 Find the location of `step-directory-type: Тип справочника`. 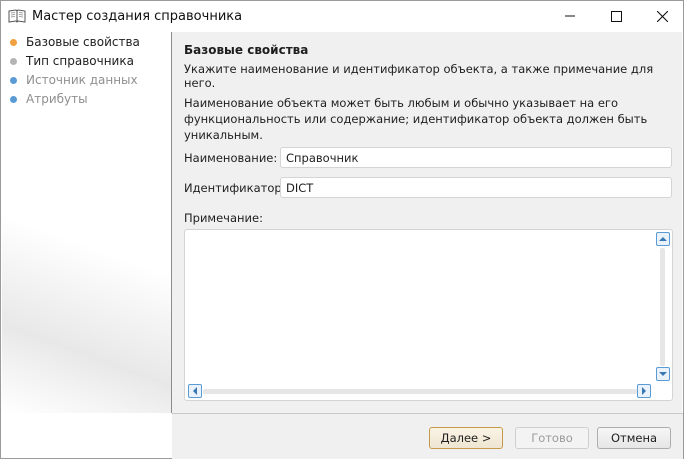

step-directory-type: Тип справочника is located at coordinates (72, 61).